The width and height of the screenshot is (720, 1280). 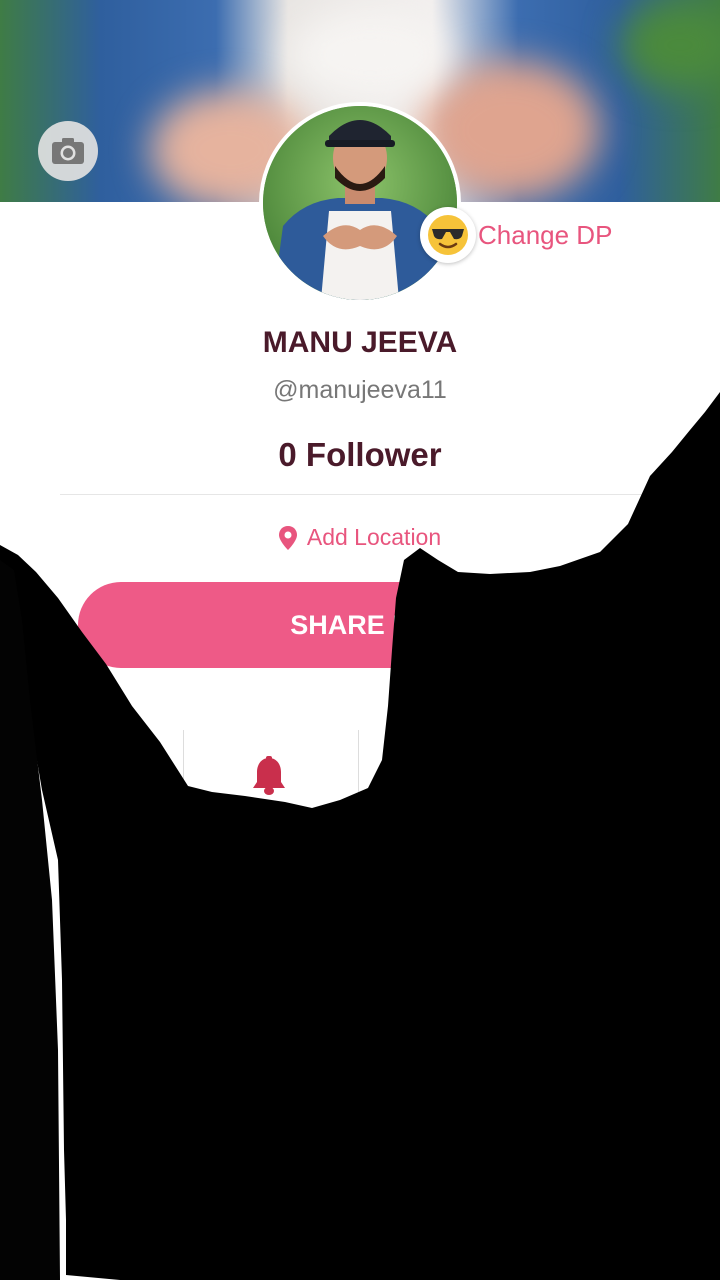 What do you see at coordinates (269, 776) in the screenshot?
I see `bell-icon` at bounding box center [269, 776].